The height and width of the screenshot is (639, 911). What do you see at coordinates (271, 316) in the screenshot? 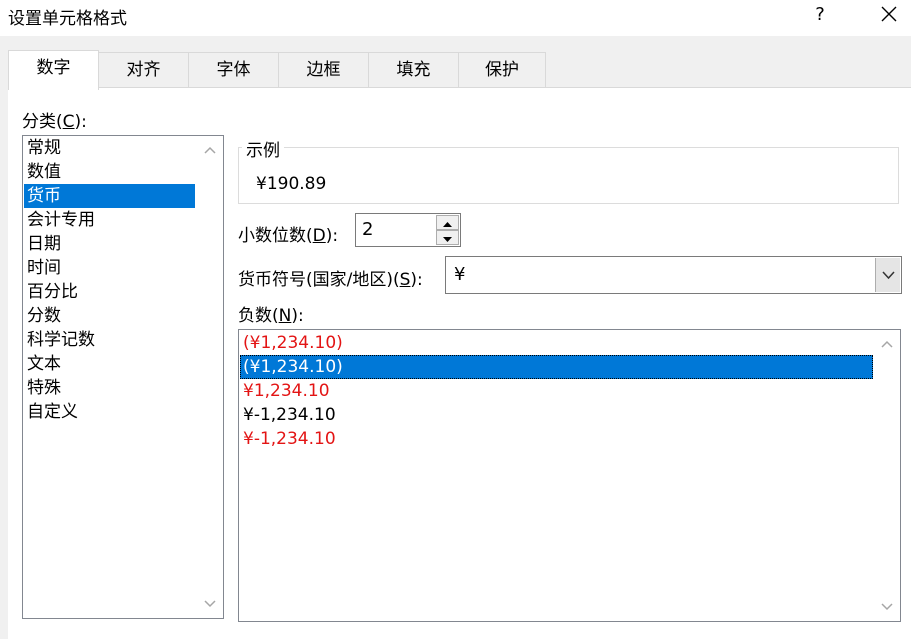
I see `negative-numbers-label: 负数(N):` at bounding box center [271, 316].